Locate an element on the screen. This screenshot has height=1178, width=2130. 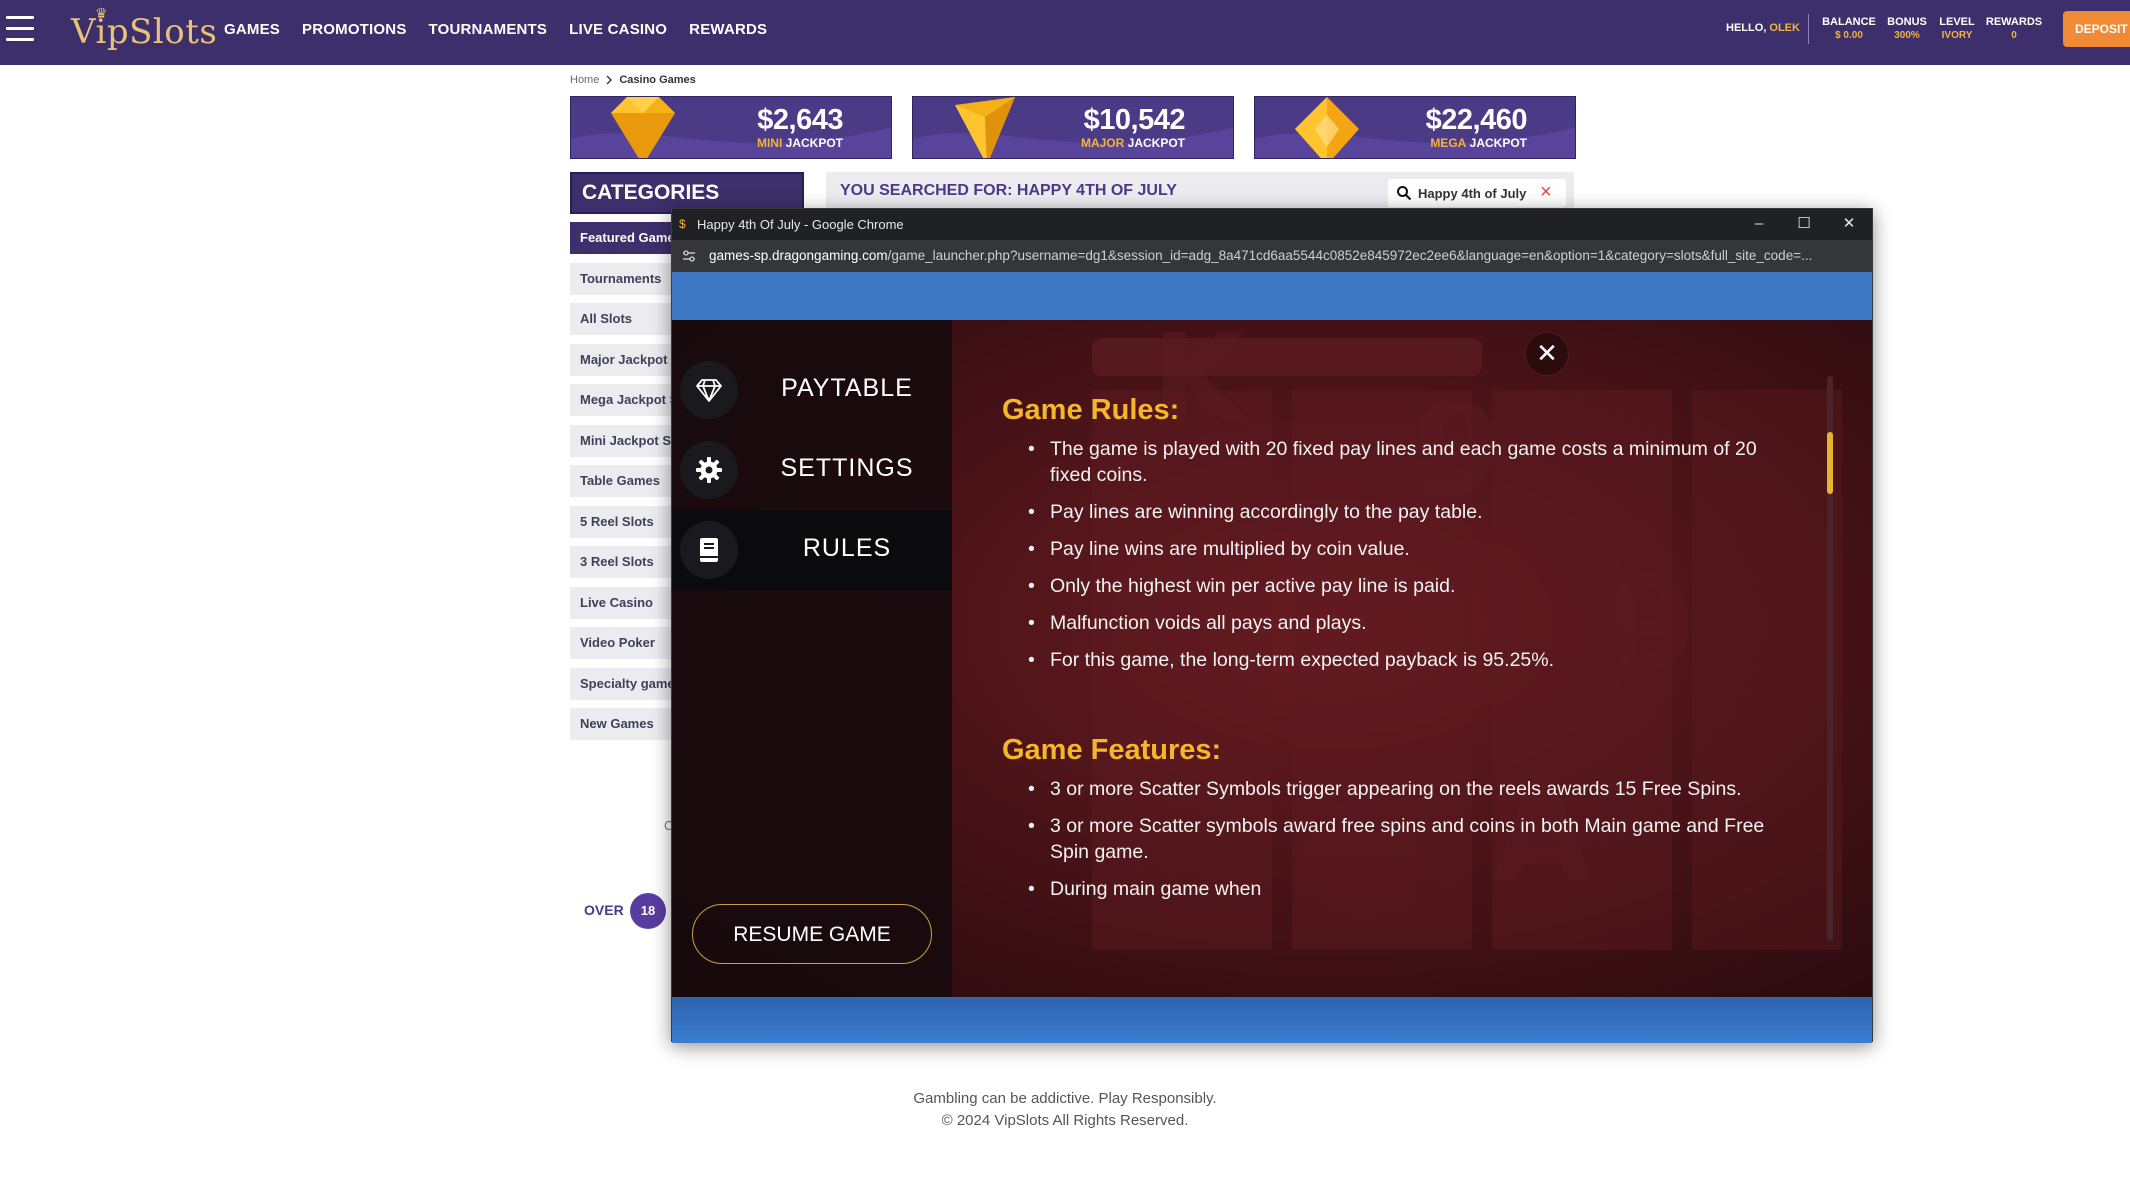
menu-settings: SETTINGS is located at coordinates (812, 470).